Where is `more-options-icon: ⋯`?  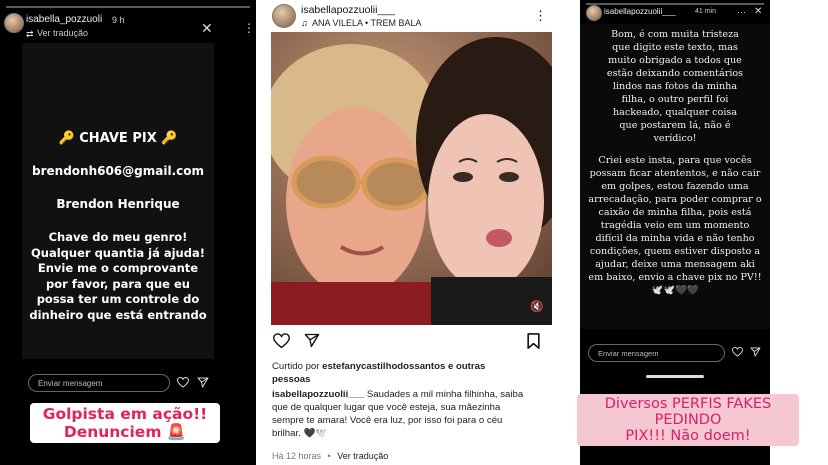
more-options-icon: ⋯ is located at coordinates (741, 12).